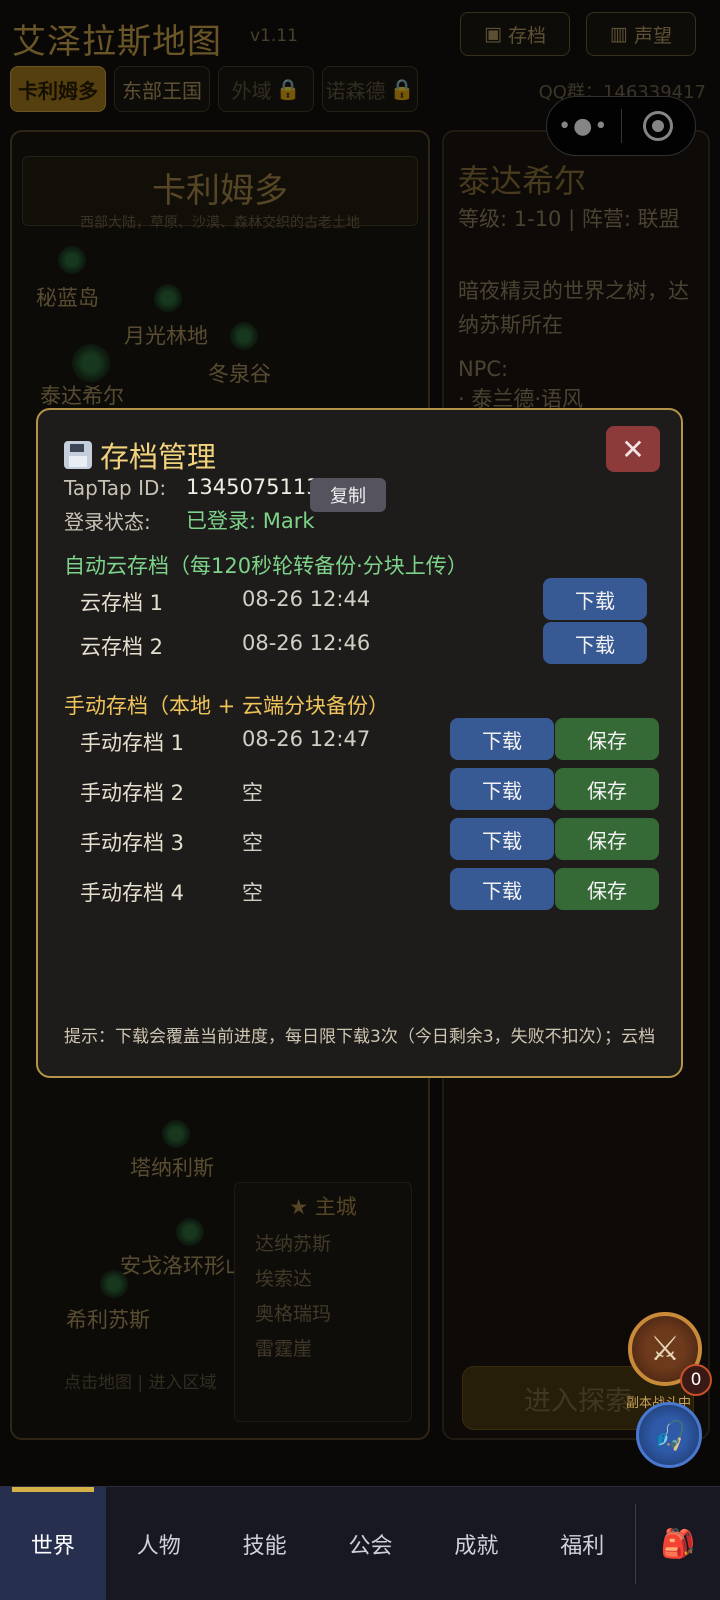 The image size is (720, 1600). I want to click on nav-tab-label: 技能, so click(264, 1546).